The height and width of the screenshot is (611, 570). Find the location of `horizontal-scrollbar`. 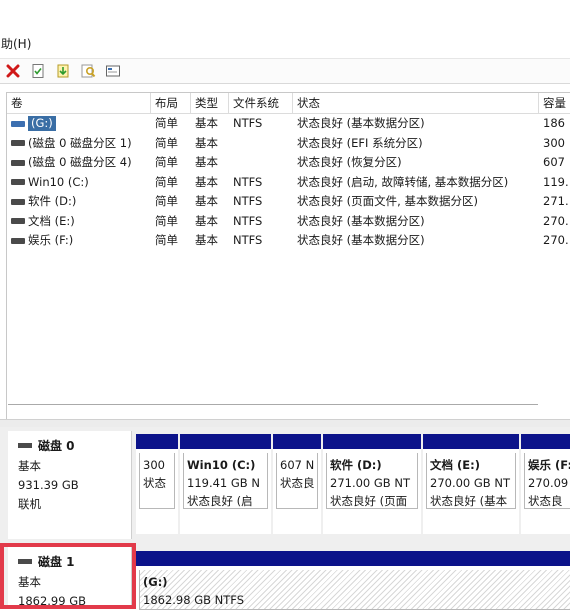

horizontal-scrollbar is located at coordinates (273, 404).